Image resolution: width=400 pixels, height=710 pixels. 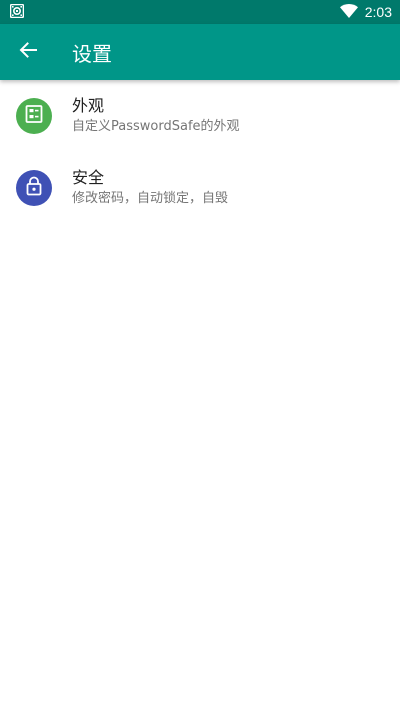 I want to click on status-bar: 2:03, so click(x=200, y=12).